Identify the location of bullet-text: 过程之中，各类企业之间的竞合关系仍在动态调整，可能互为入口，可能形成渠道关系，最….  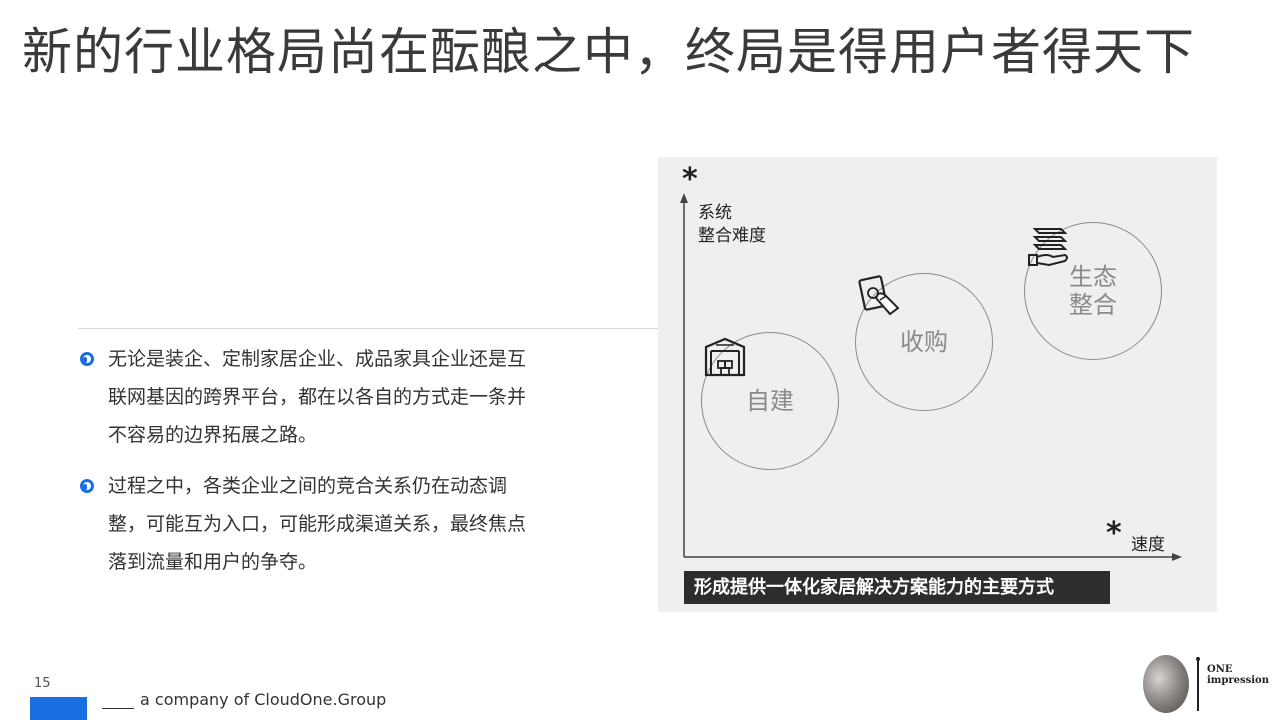
(317, 524).